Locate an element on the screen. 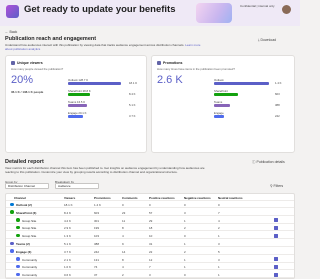 The image size is (320, 279). positive-cell: 31 is located at coordinates (151, 244).